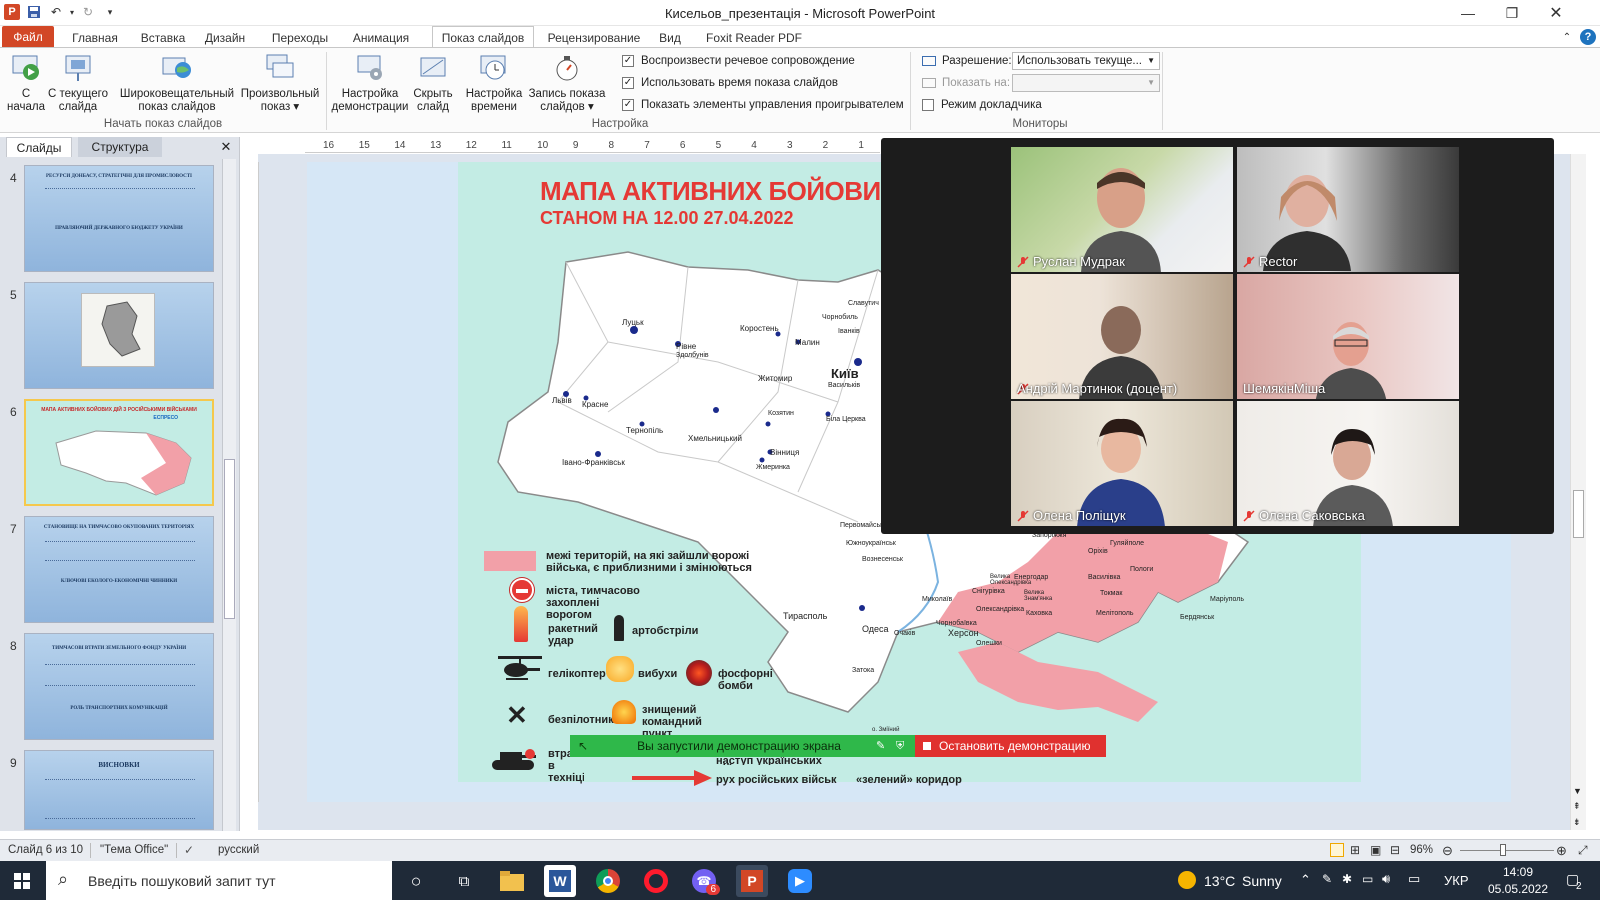 The height and width of the screenshot is (900, 1600). I want to click on city-label: Снігурівка, so click(988, 591).